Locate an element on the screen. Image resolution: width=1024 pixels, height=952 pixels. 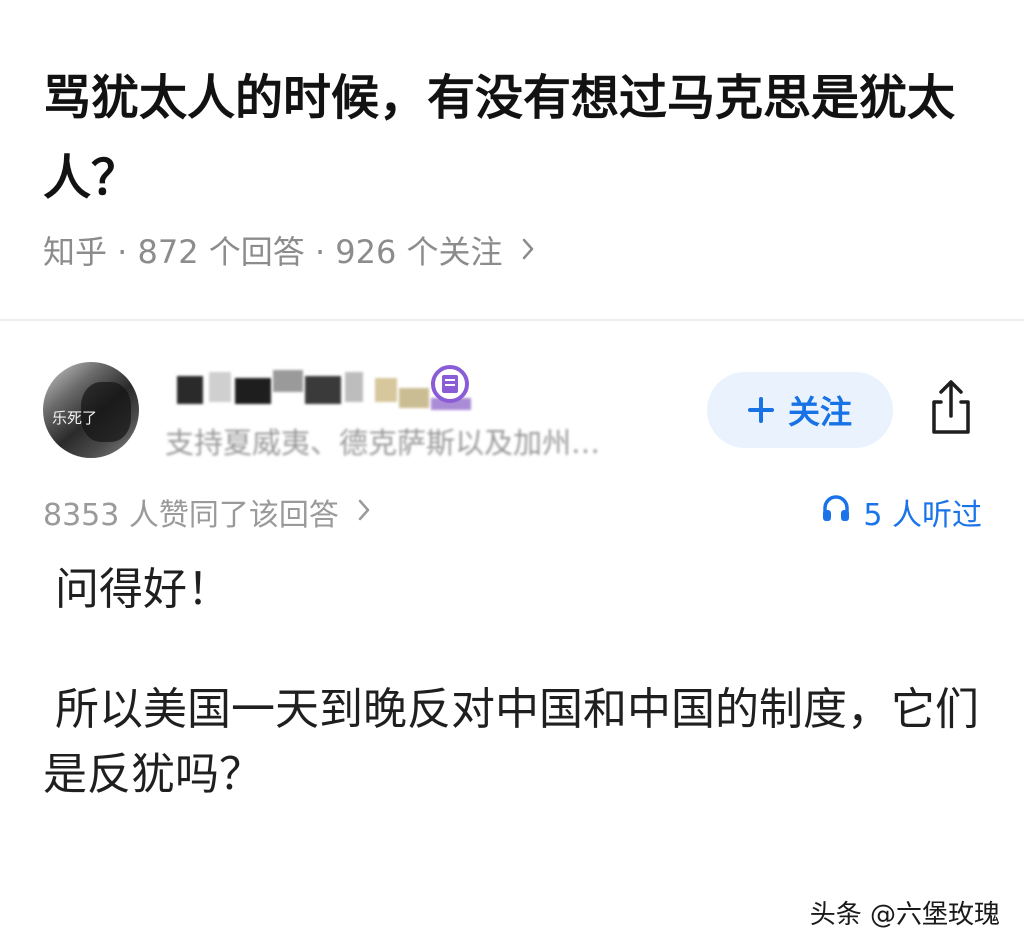
listened-count-text: 5 人听过 is located at coordinates (922, 515).